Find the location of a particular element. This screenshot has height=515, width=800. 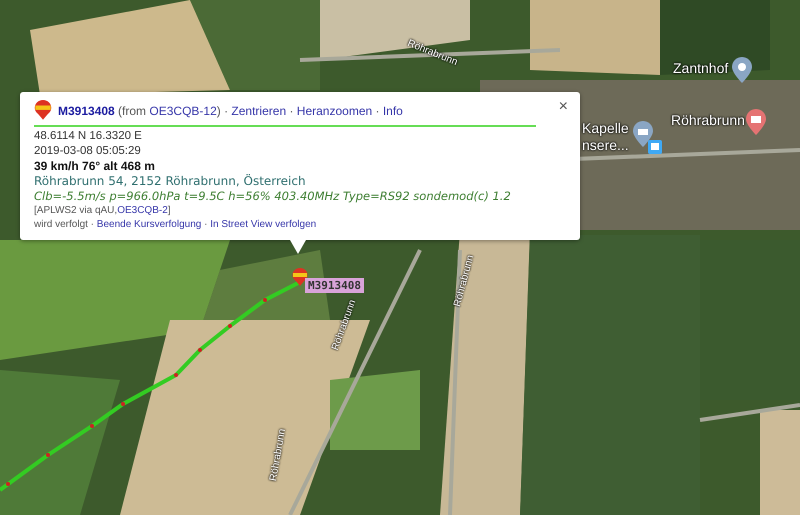

coordinates-text: 48.6114 N 16.3320 E is located at coordinates (88, 136).